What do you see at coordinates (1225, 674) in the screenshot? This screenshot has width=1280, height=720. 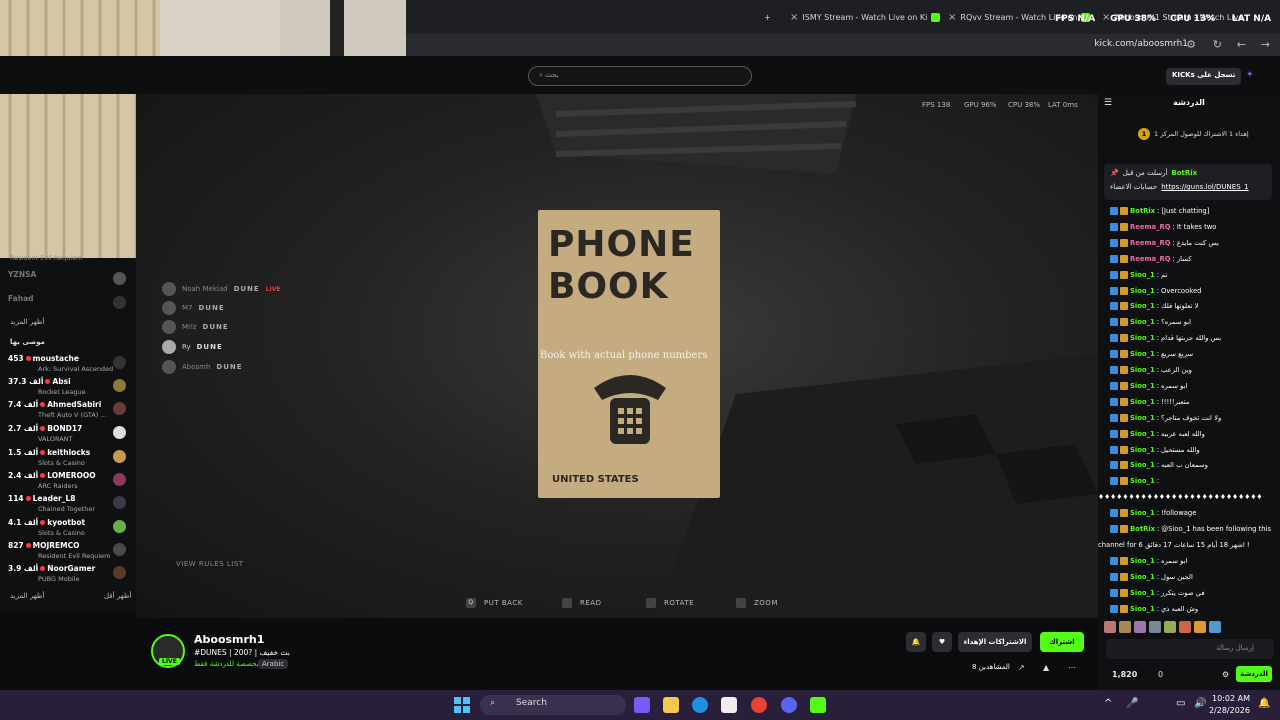 I see `chat-settings-icon: ⚙` at bounding box center [1225, 674].